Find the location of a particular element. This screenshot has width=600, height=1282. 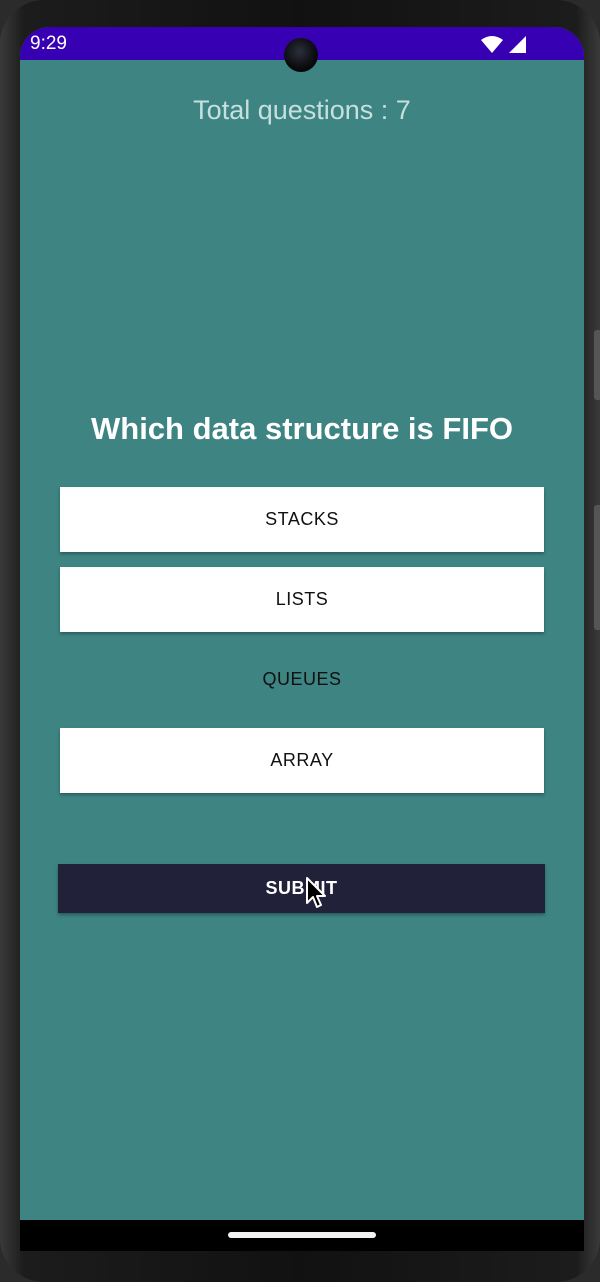

total-questions-label: Total questions : 7 is located at coordinates (302, 110).